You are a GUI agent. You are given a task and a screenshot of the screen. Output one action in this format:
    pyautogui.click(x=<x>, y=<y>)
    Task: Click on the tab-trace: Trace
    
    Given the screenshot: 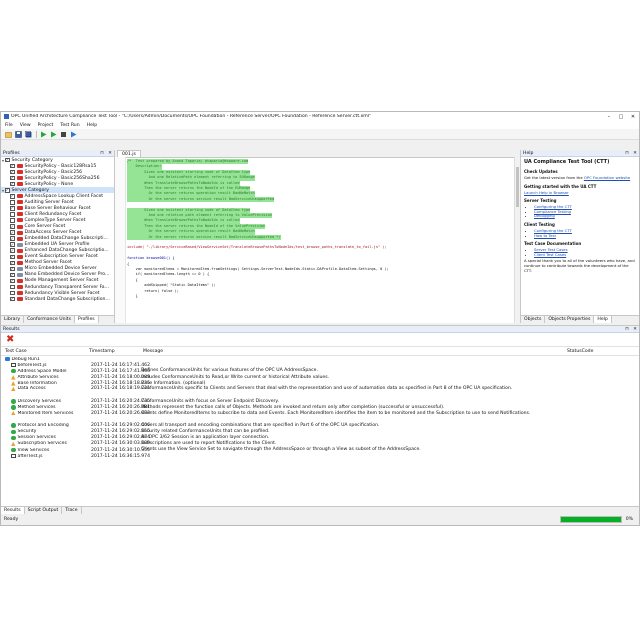 What is the action you would take?
    pyautogui.click(x=72, y=510)
    